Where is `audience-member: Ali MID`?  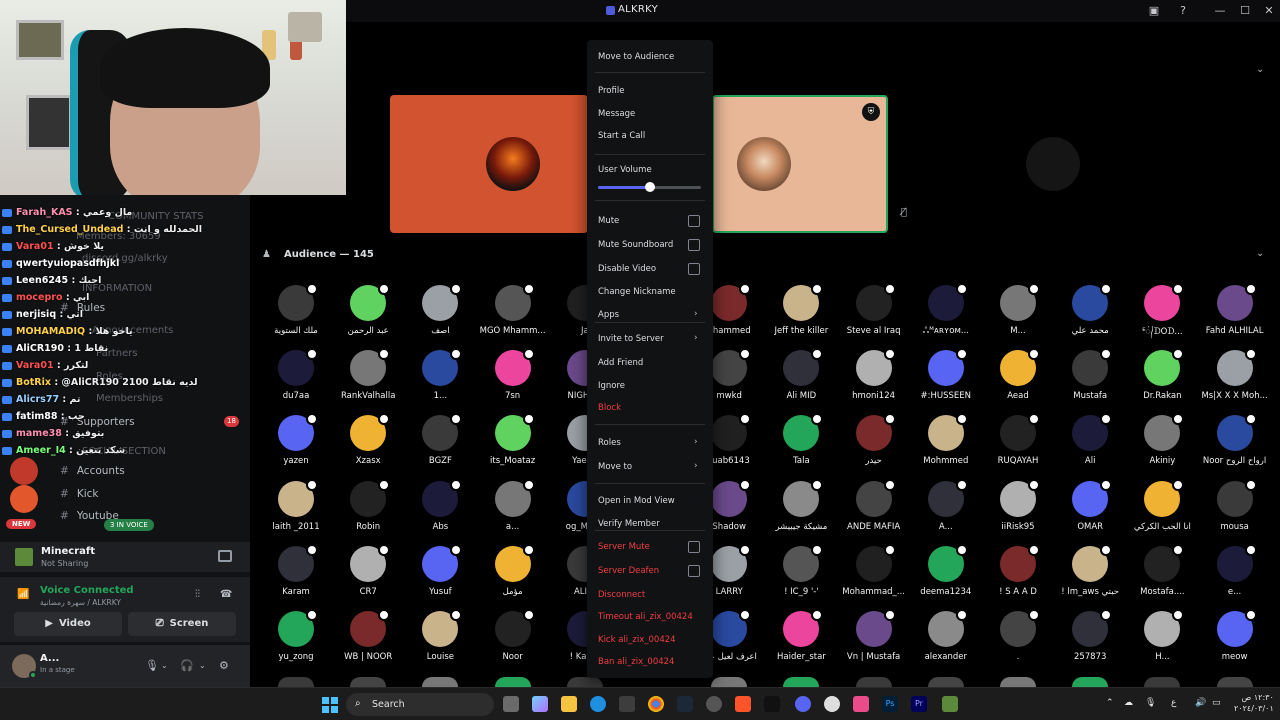 audience-member: Ali MID is located at coordinates (801, 380).